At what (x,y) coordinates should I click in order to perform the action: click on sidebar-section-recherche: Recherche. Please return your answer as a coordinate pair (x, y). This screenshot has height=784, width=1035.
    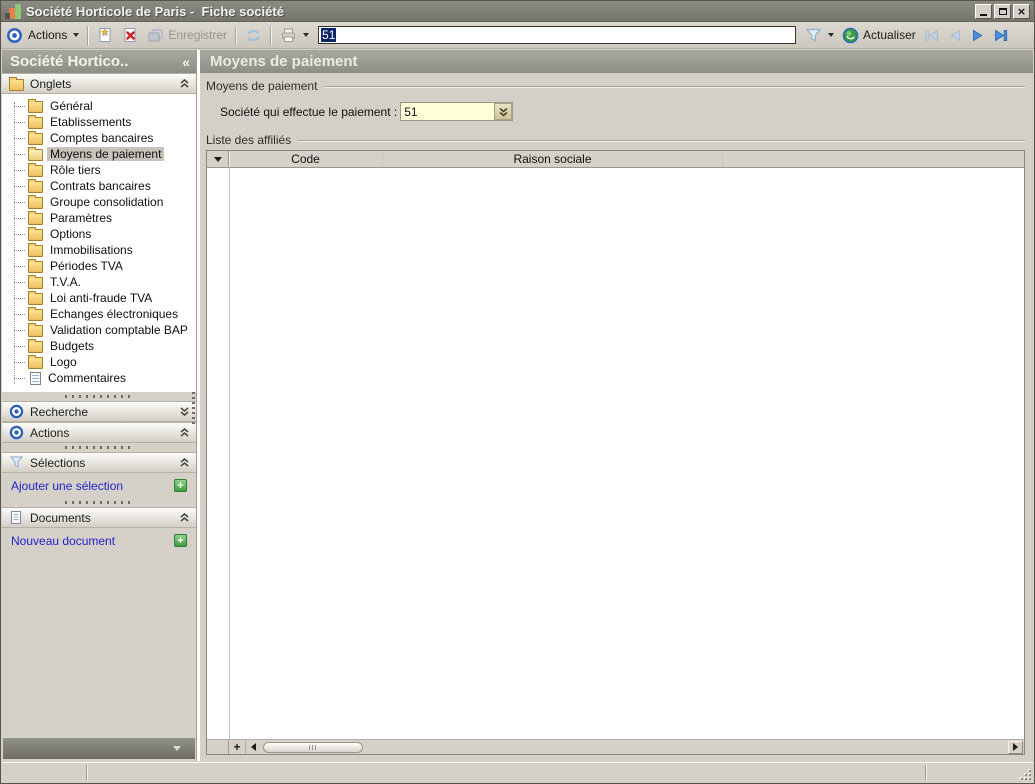
    Looking at the image, I should click on (99, 411).